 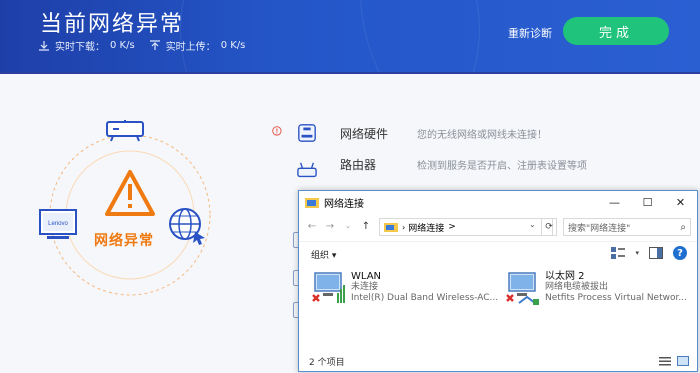 I want to click on window-controls: — ☐ ✕, so click(x=647, y=202).